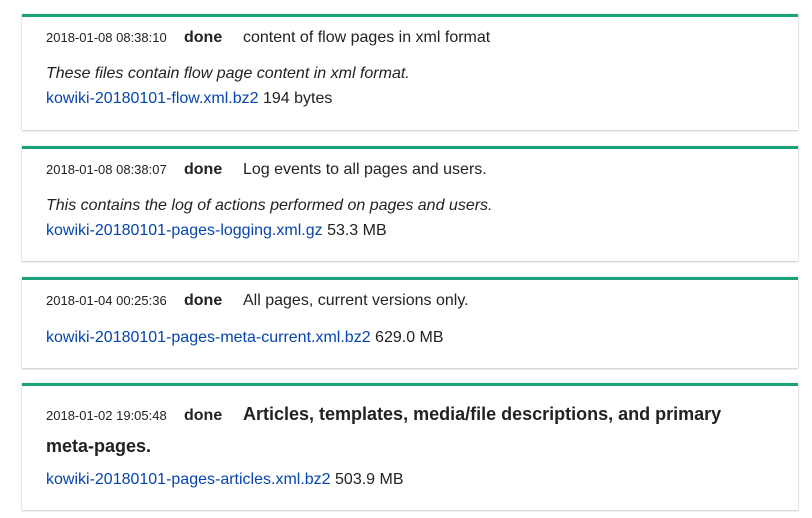 This screenshot has width=812, height=518. I want to click on file-size: 53.3 MB, so click(357, 230).